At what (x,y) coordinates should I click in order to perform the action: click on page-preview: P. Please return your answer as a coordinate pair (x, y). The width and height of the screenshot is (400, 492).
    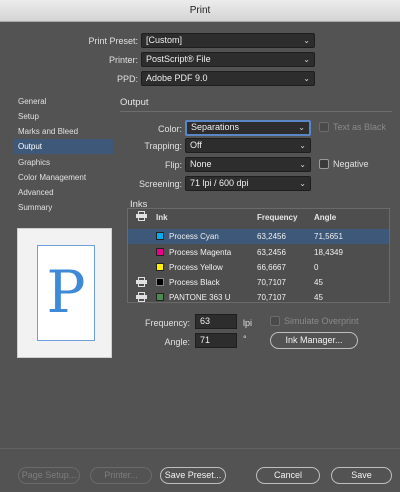
    Looking at the image, I should click on (64, 293).